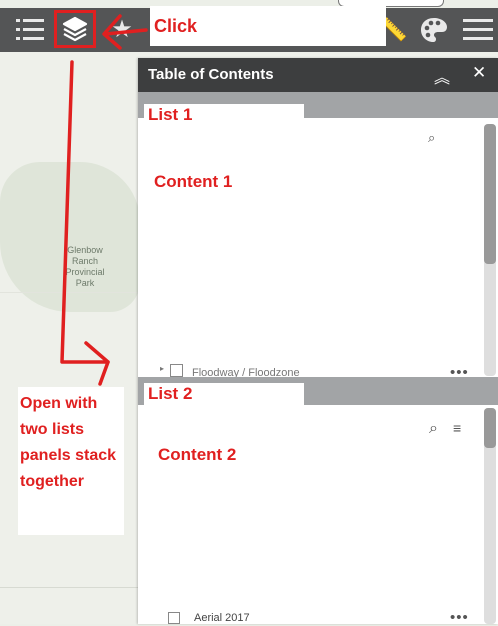  I want to click on annotation-arrows, so click(104, 200).